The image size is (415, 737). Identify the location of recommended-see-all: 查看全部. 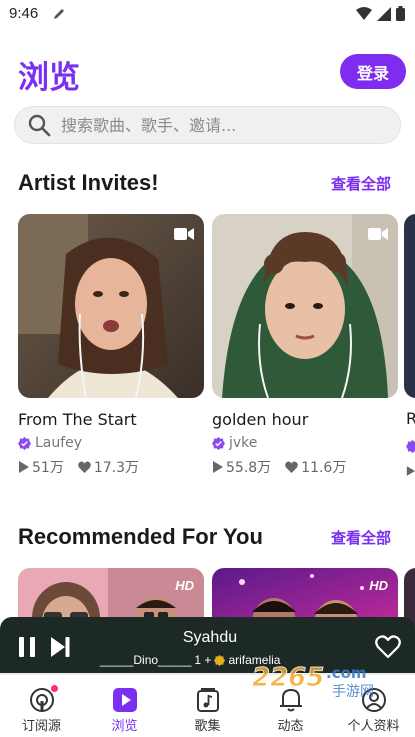
(361, 537).